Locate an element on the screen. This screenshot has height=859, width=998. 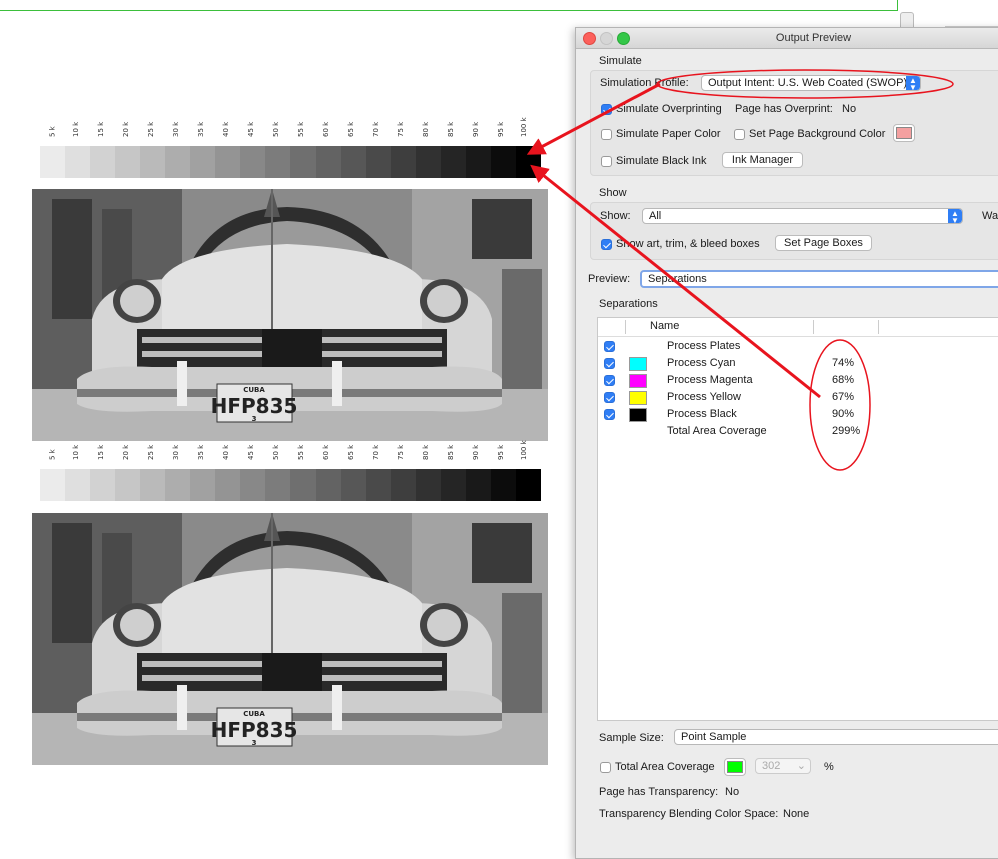
separation-percentage: 68% is located at coordinates (843, 380).